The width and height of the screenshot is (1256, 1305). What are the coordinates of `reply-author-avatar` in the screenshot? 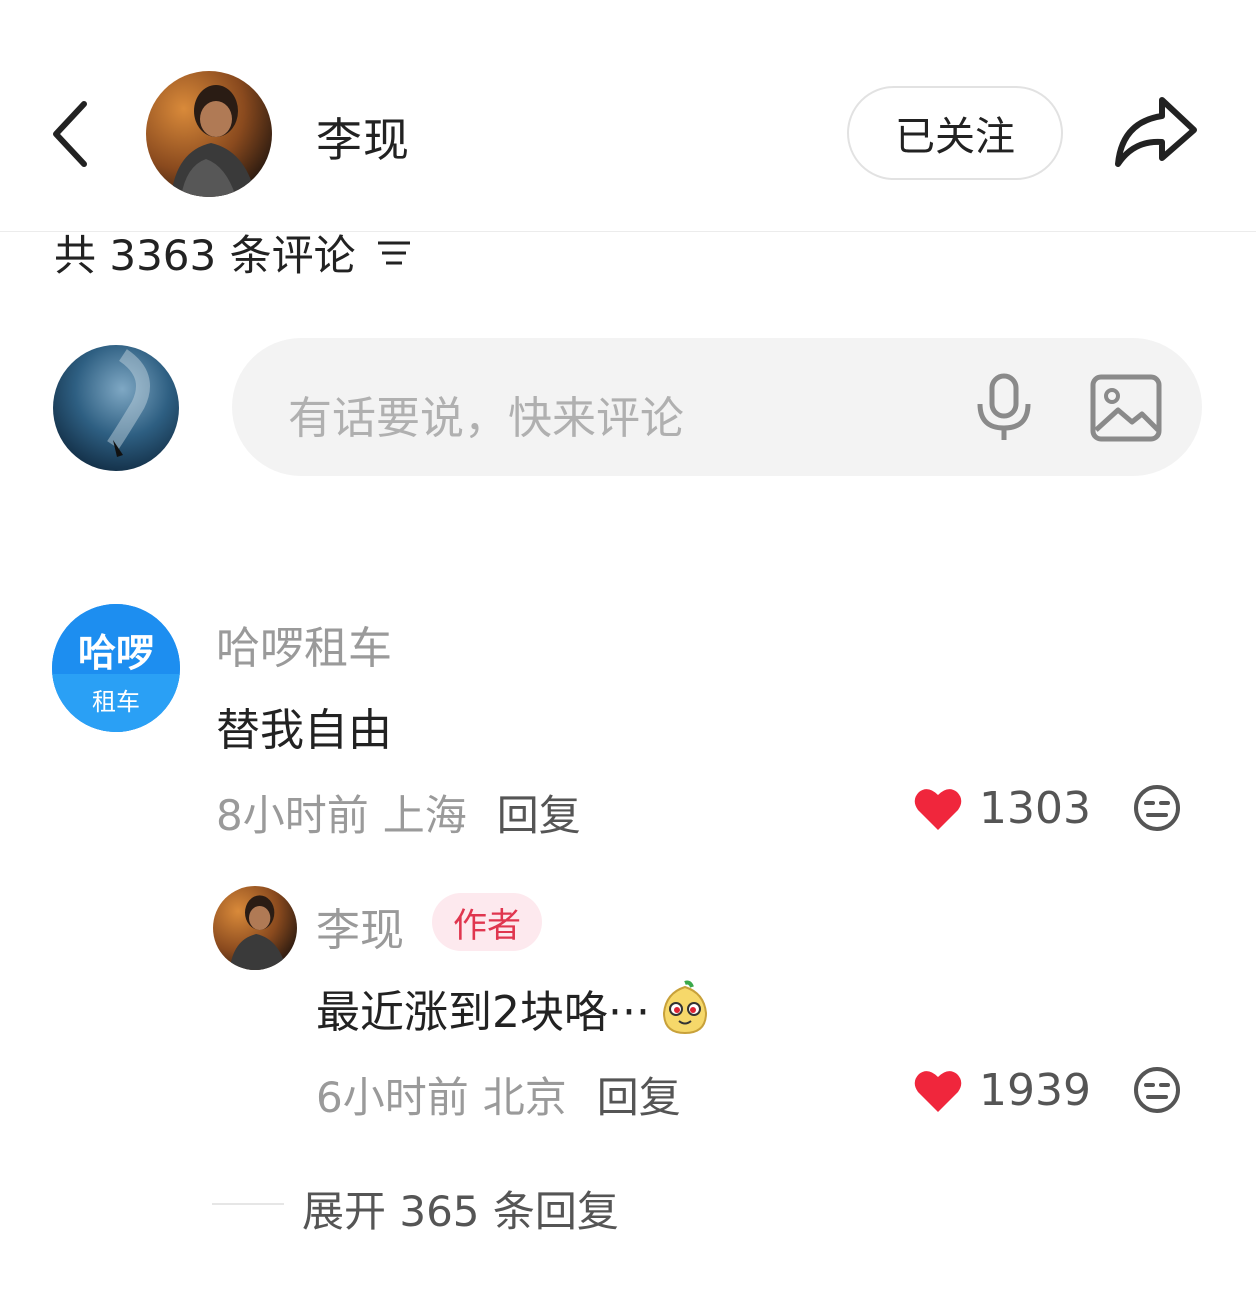 It's located at (255, 928).